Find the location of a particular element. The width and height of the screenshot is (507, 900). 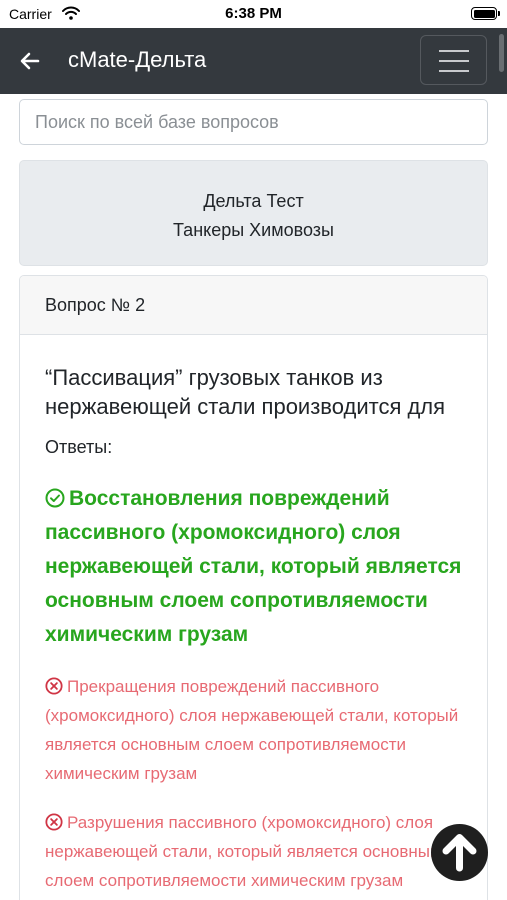

check-circle-icon is located at coordinates (55, 498).